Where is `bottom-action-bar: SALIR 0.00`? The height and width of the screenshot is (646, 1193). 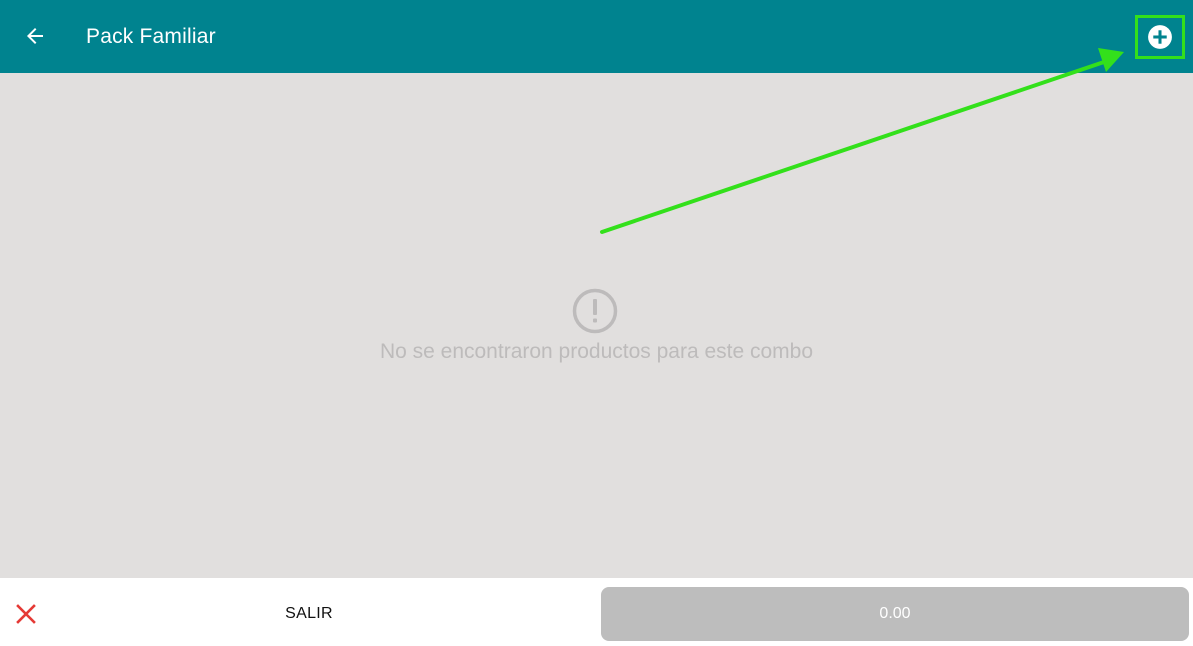
bottom-action-bar: SALIR 0.00 is located at coordinates (596, 612).